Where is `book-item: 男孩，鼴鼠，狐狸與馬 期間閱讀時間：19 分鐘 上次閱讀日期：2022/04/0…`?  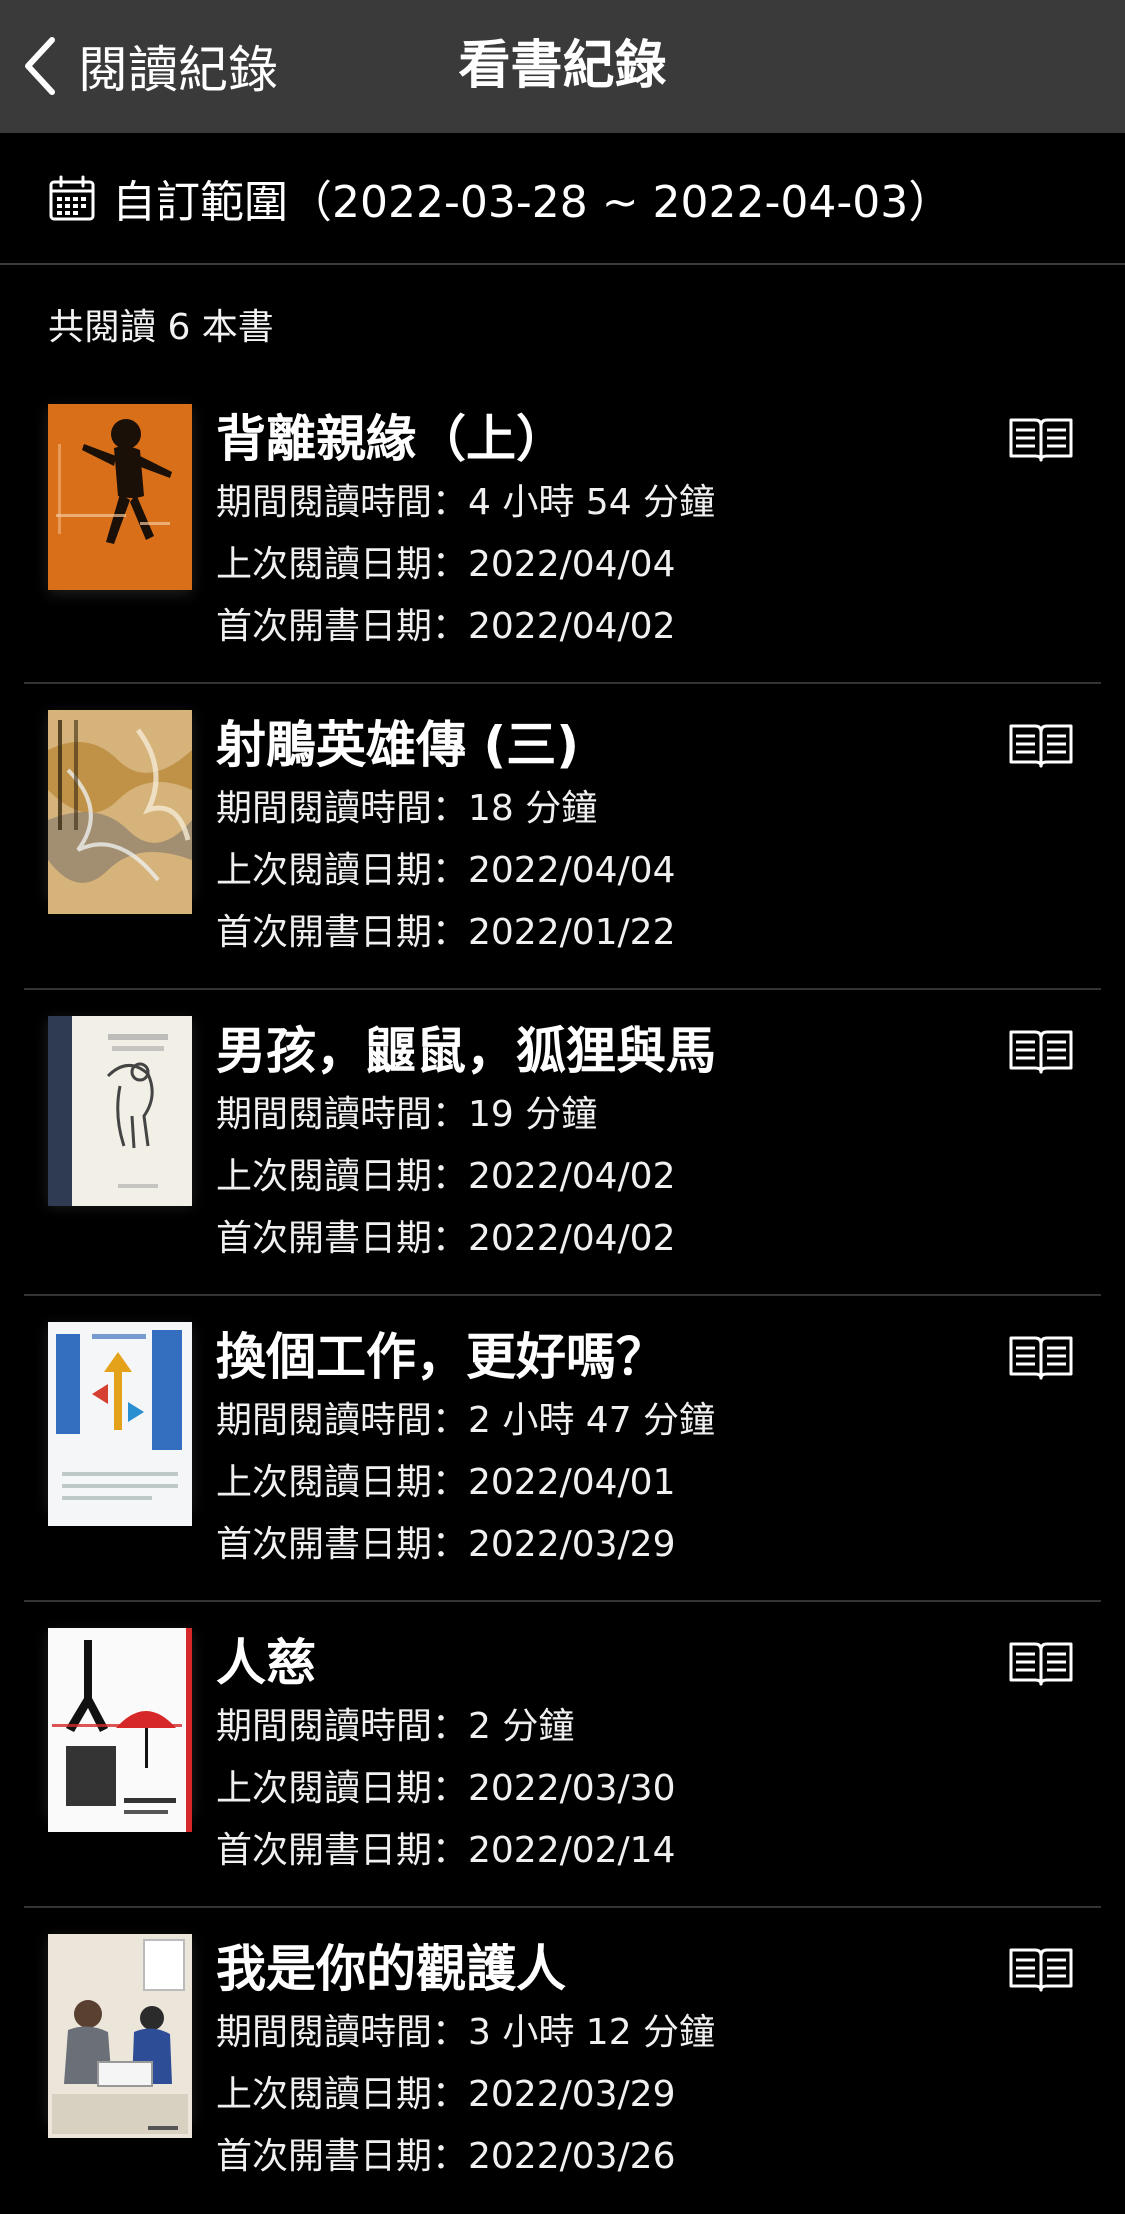 book-item: 男孩，鼴鼠，狐狸與馬 期間閱讀時間：19 分鐘 上次閱讀日期：2022/04/0… is located at coordinates (562, 1143).